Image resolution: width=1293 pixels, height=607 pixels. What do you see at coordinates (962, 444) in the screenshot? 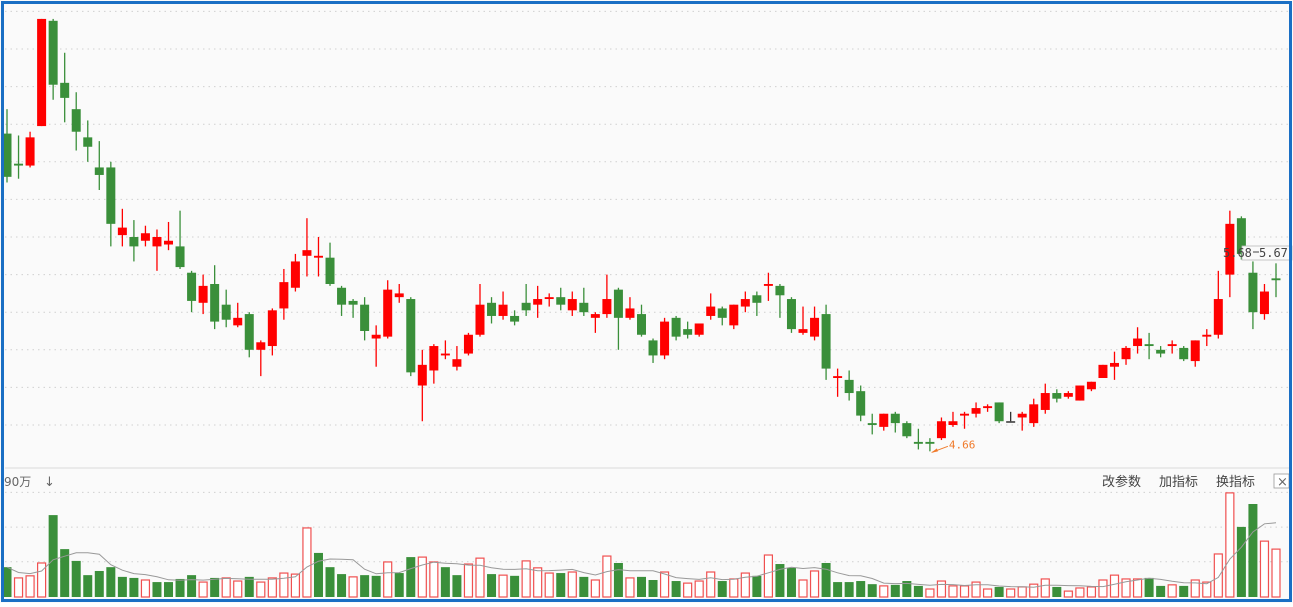
I see `low-price-label: 4.66` at bounding box center [962, 444].